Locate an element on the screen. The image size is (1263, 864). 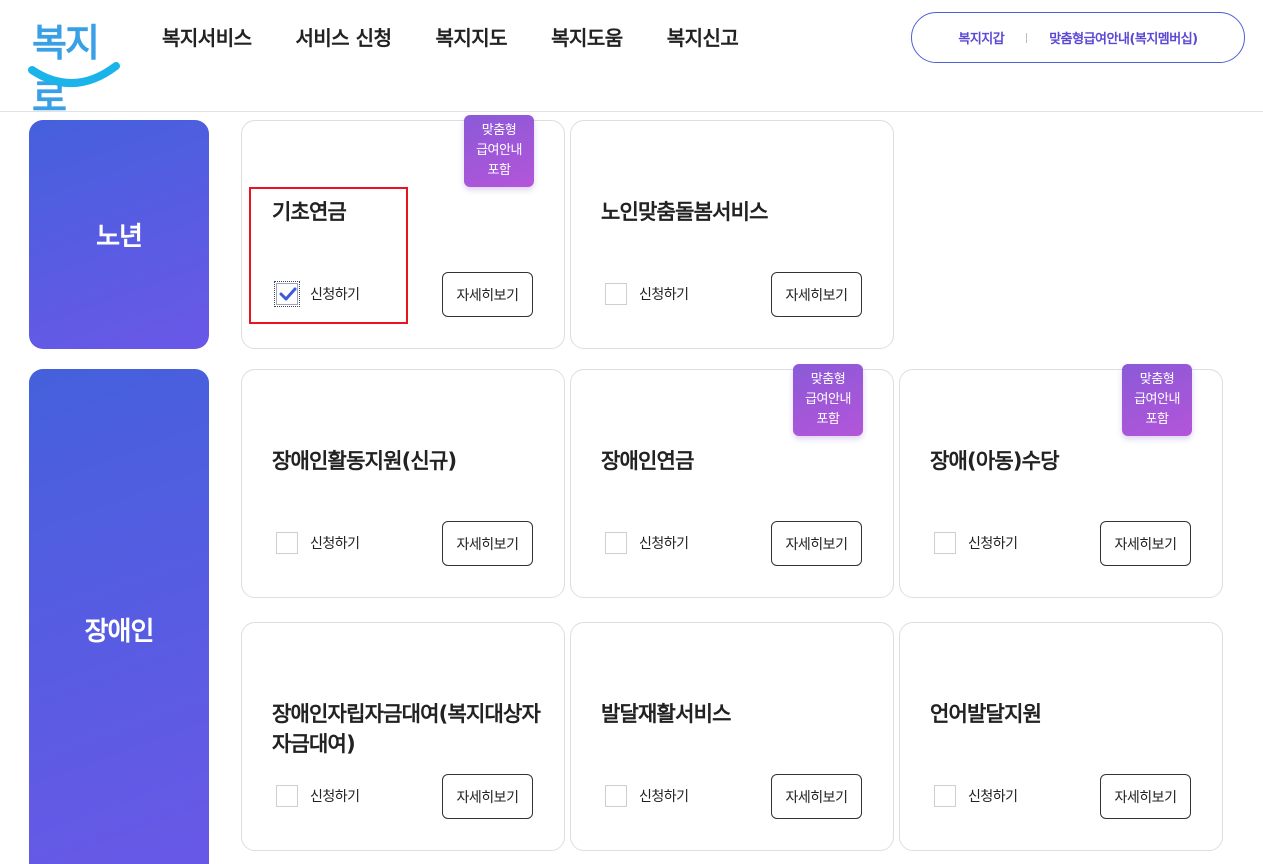
service-title: 발달재활서비스 is located at coordinates (666, 714).